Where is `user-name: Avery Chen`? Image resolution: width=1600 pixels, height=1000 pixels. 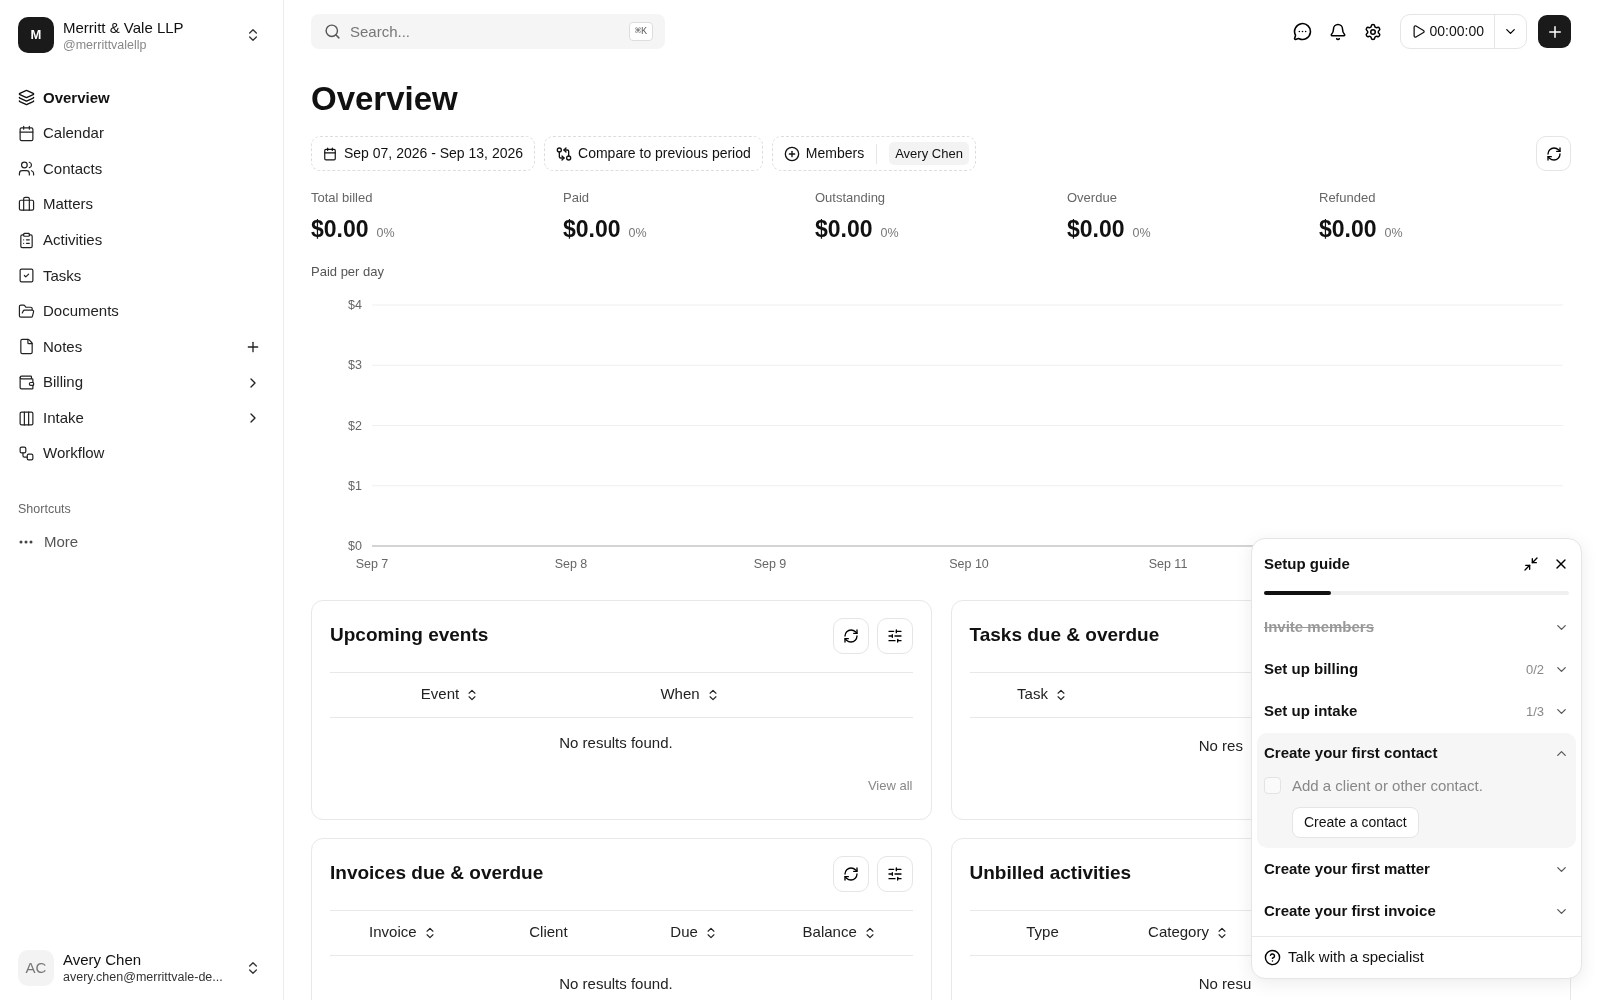
user-name: Avery Chen is located at coordinates (103, 959).